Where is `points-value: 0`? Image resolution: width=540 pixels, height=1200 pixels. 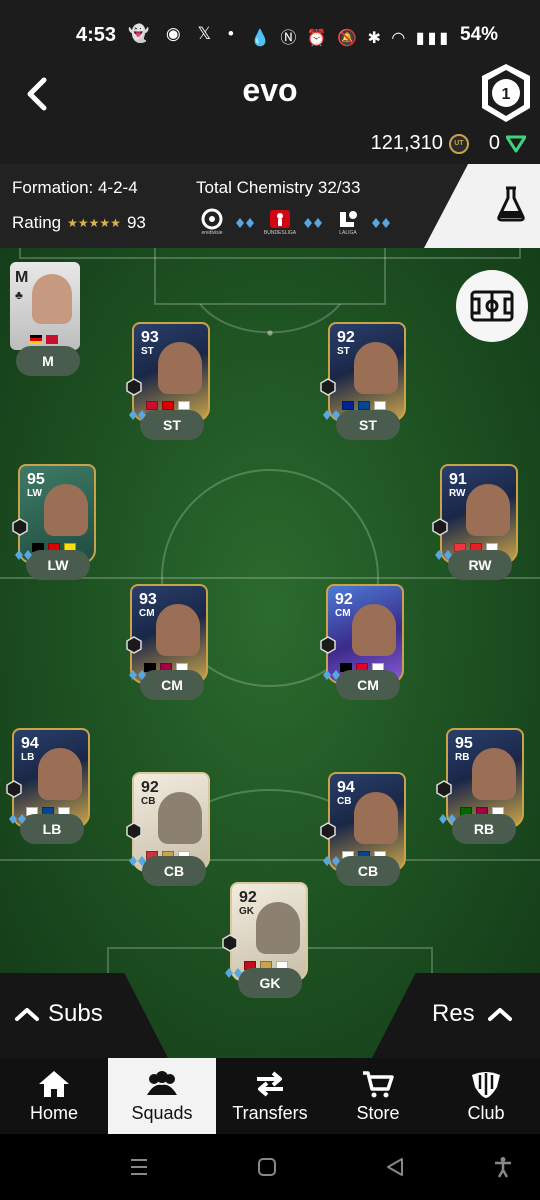 points-value: 0 is located at coordinates (494, 143).